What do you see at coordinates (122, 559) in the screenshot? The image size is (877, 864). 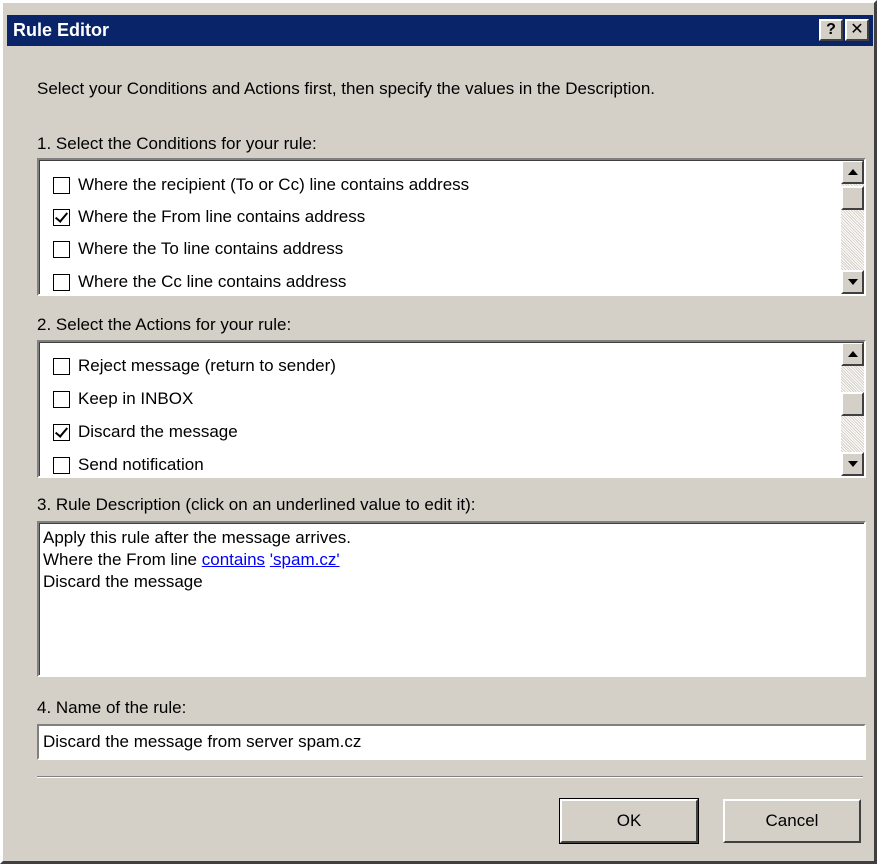 I see `description-text: Where the From line` at bounding box center [122, 559].